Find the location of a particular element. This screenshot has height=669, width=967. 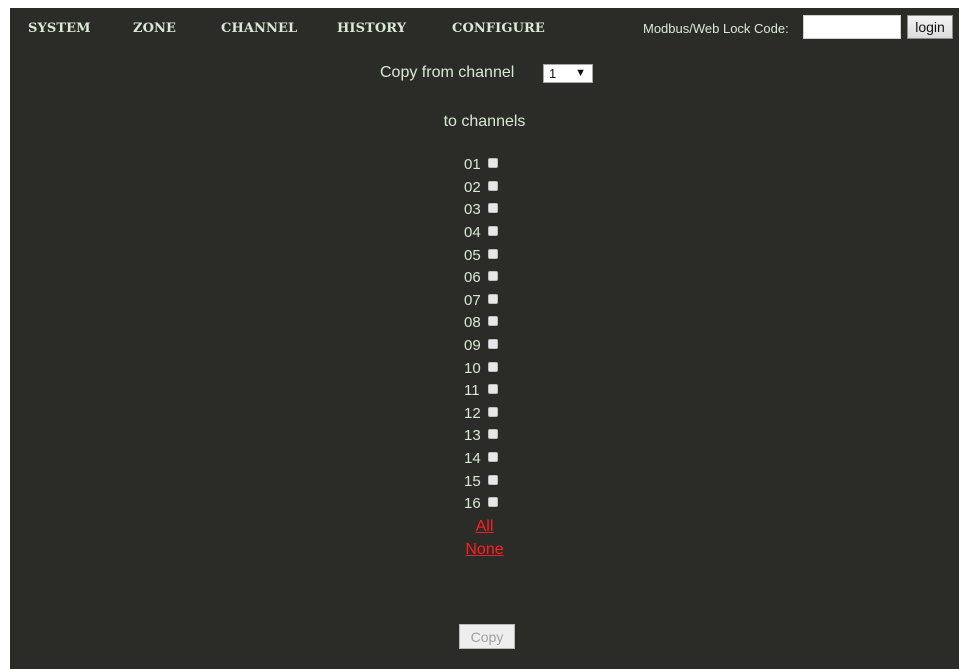

channel-row-01: 01 is located at coordinates (481, 165).